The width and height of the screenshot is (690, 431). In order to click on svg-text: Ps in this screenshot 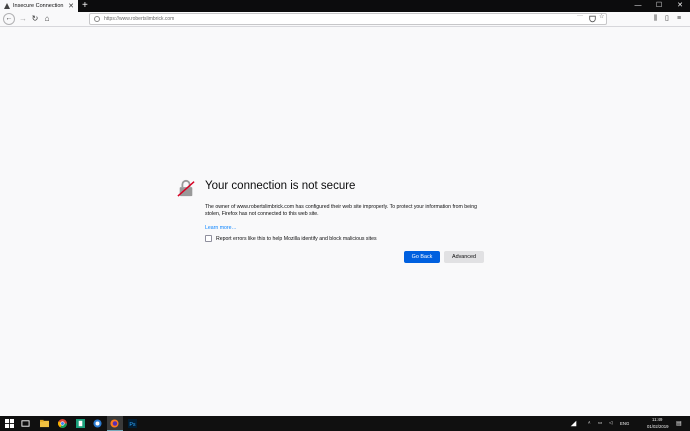, I will do `click(132, 425)`.